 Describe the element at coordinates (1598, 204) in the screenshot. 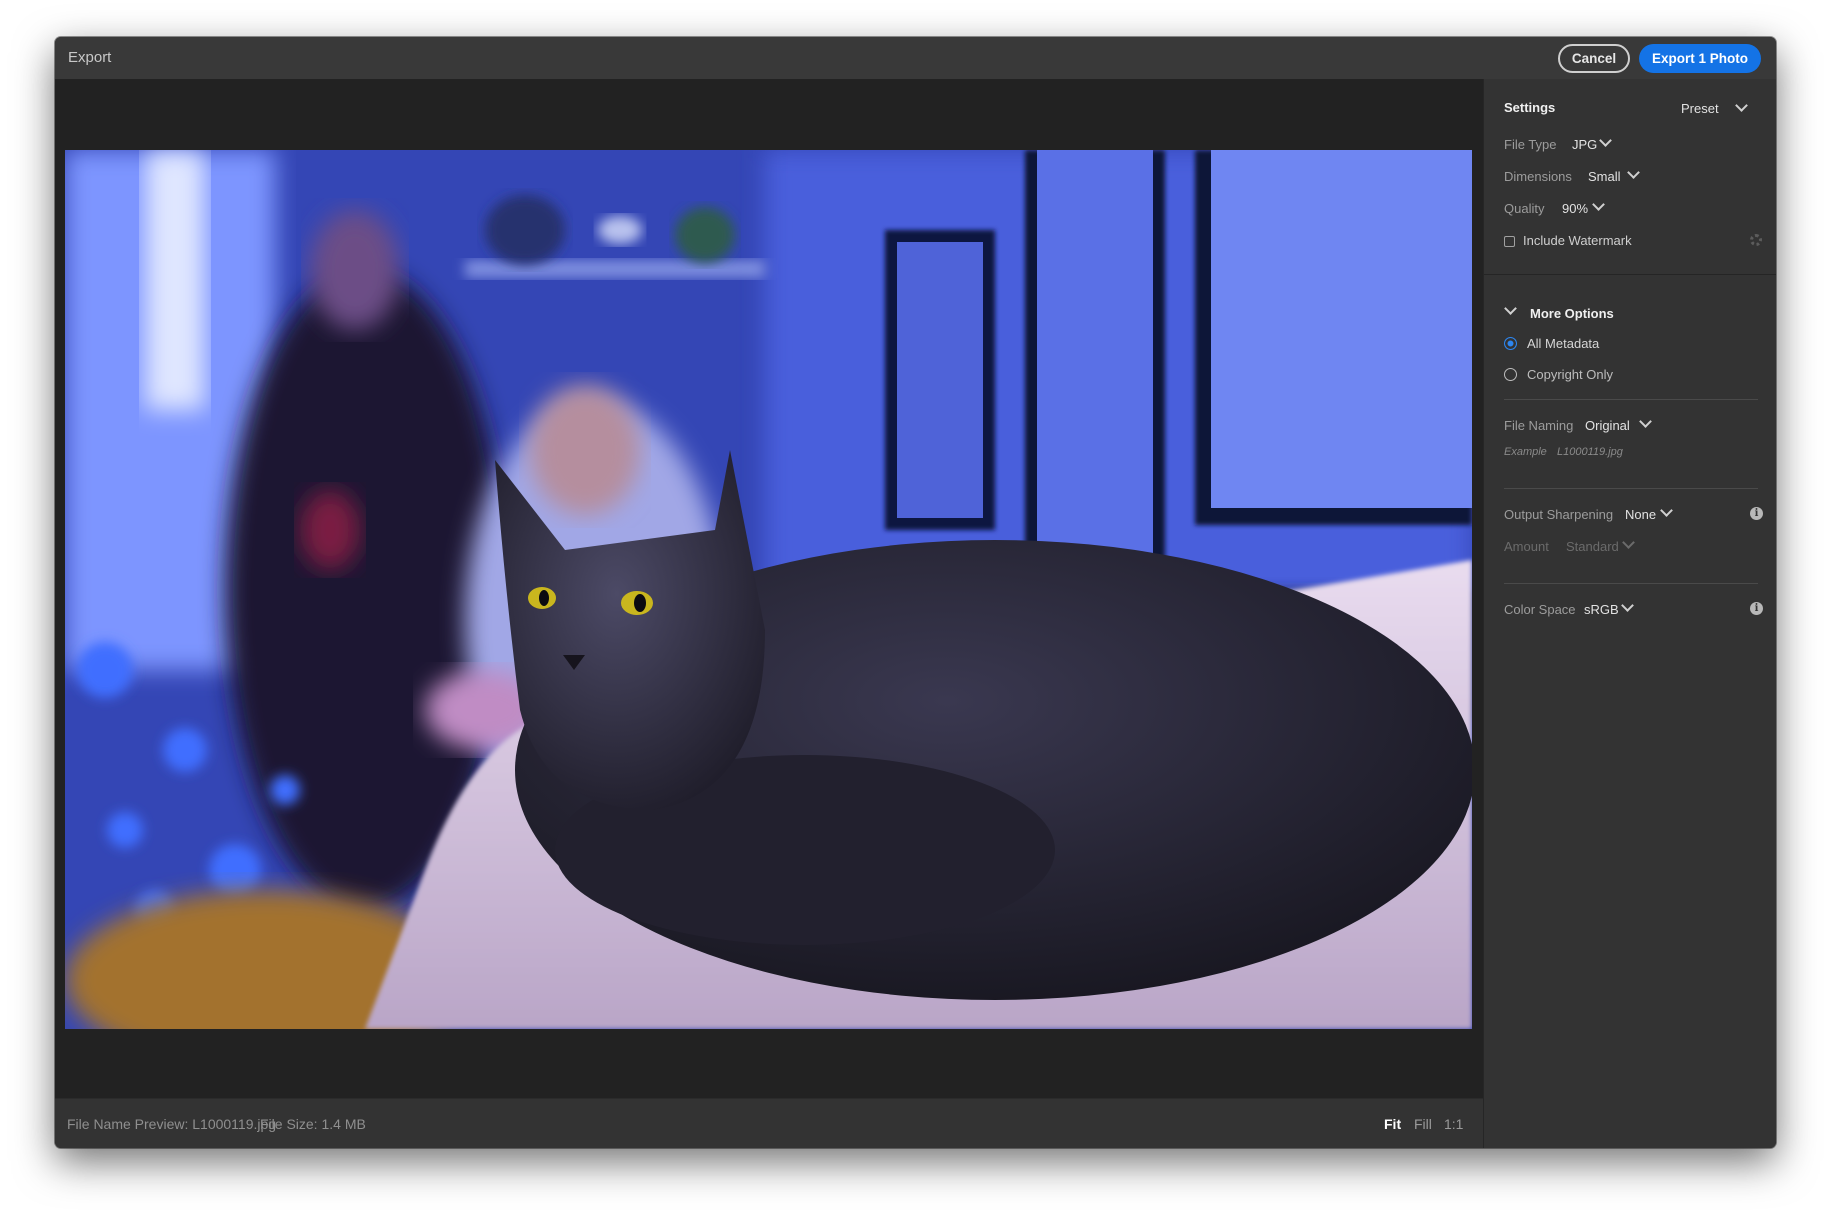

I see `quality-chevron-down-icon` at that location.